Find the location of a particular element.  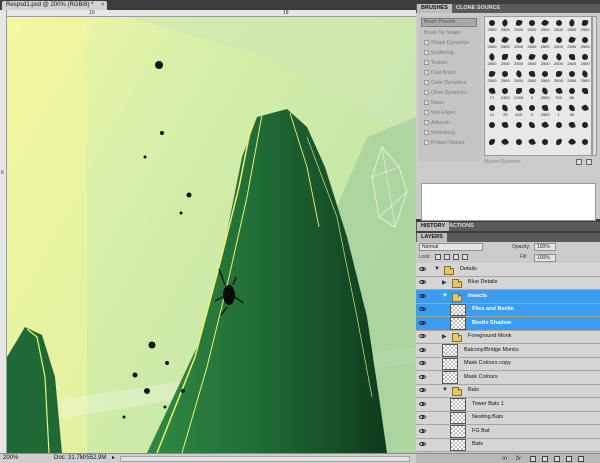

brush-option: Color Dynamics is located at coordinates (452, 83).